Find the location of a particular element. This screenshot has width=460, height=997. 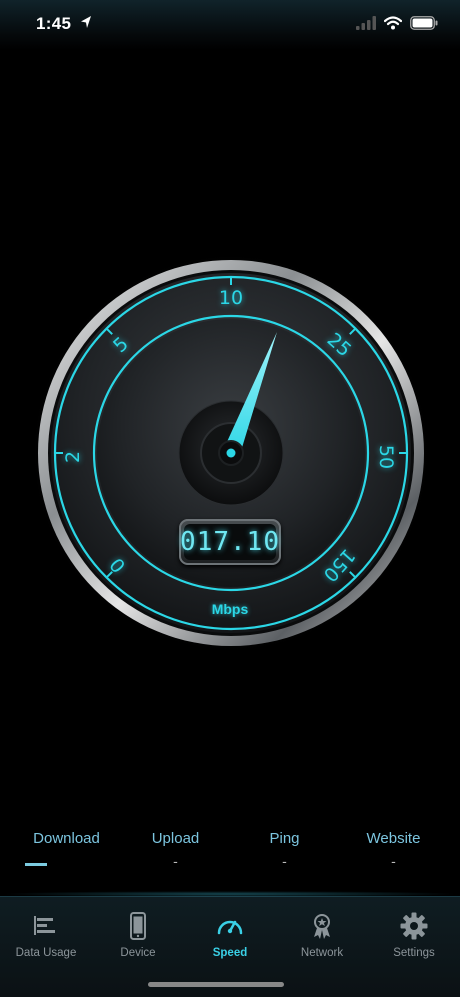

gear-icon is located at coordinates (414, 926).